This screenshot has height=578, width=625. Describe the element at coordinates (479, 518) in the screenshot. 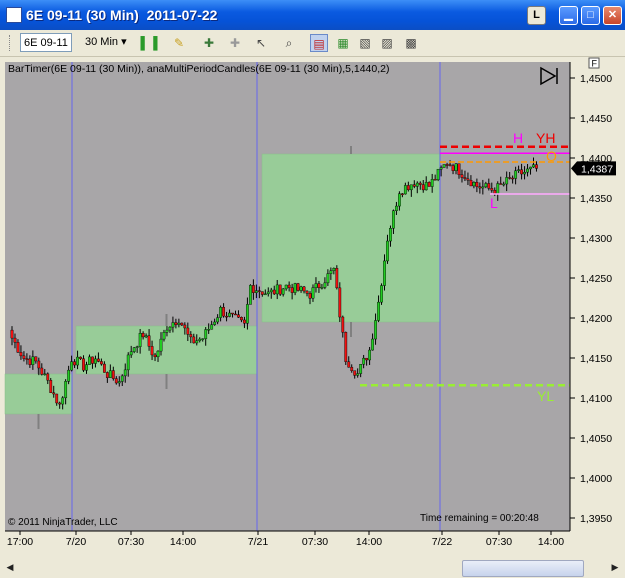

I see `time-remaining: Time remaining = 00:20:48` at that location.